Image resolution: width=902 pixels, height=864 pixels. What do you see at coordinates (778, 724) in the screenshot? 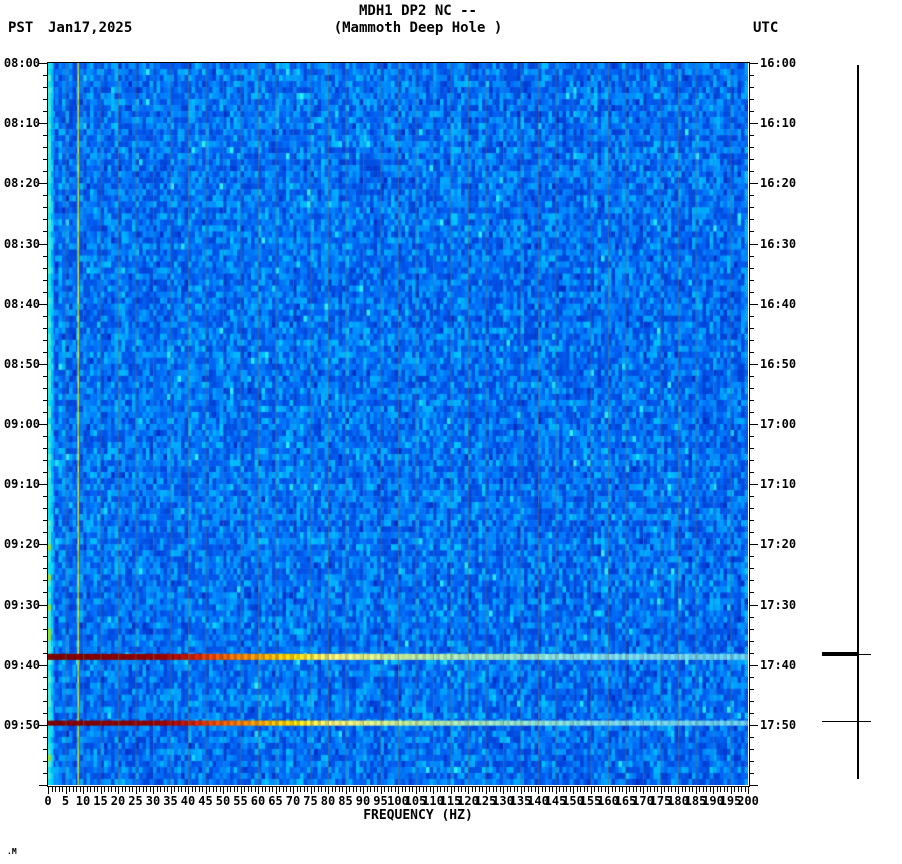
I see `right-time-label: 17:50` at bounding box center [778, 724].